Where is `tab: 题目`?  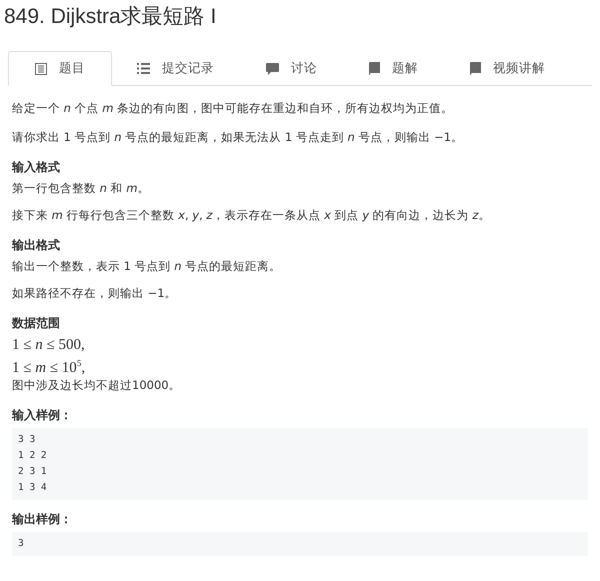 tab: 题目 is located at coordinates (60, 68).